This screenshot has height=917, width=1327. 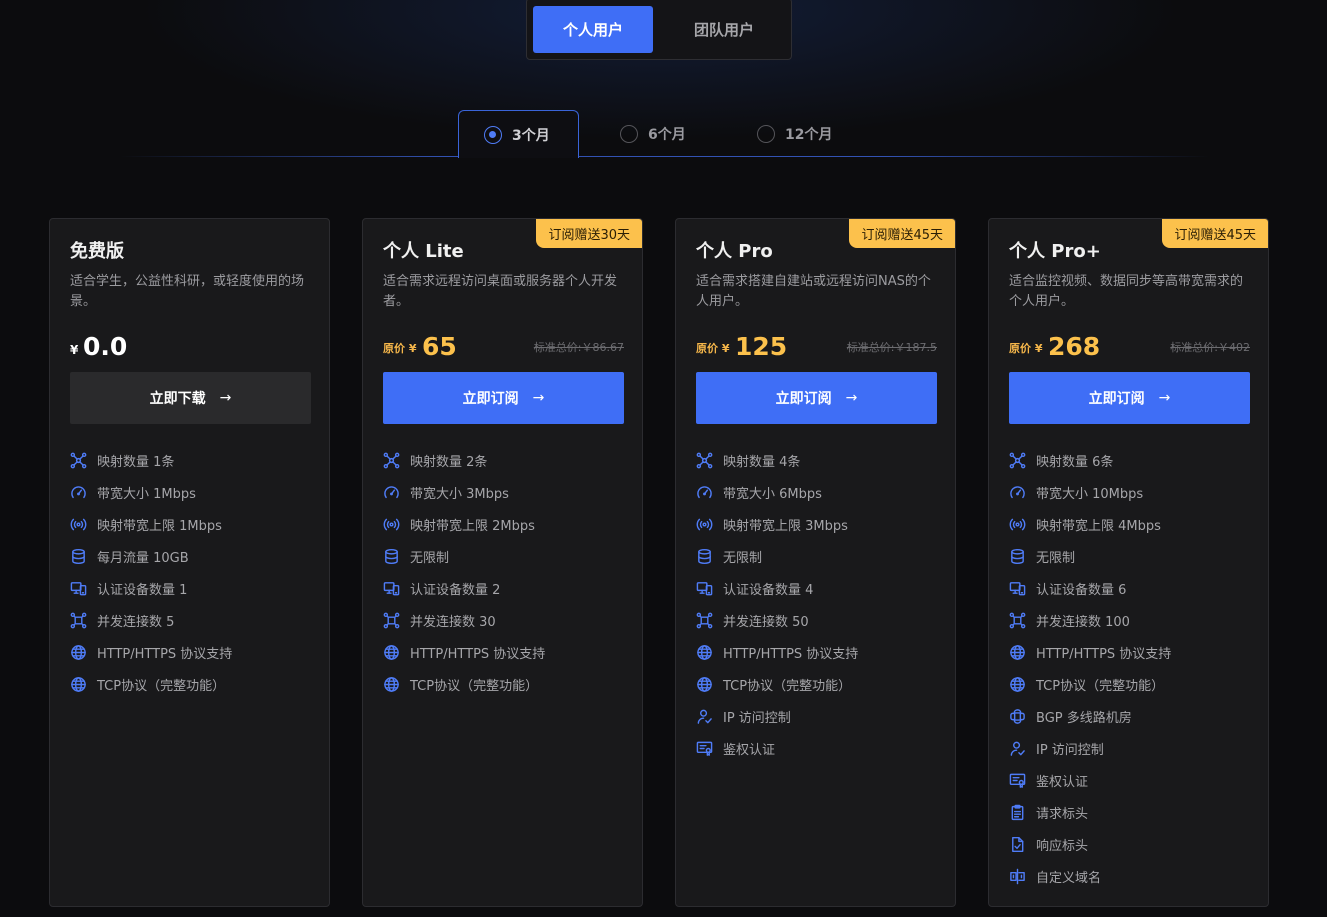 What do you see at coordinates (1074, 346) in the screenshot?
I see `plan-price: 268` at bounding box center [1074, 346].